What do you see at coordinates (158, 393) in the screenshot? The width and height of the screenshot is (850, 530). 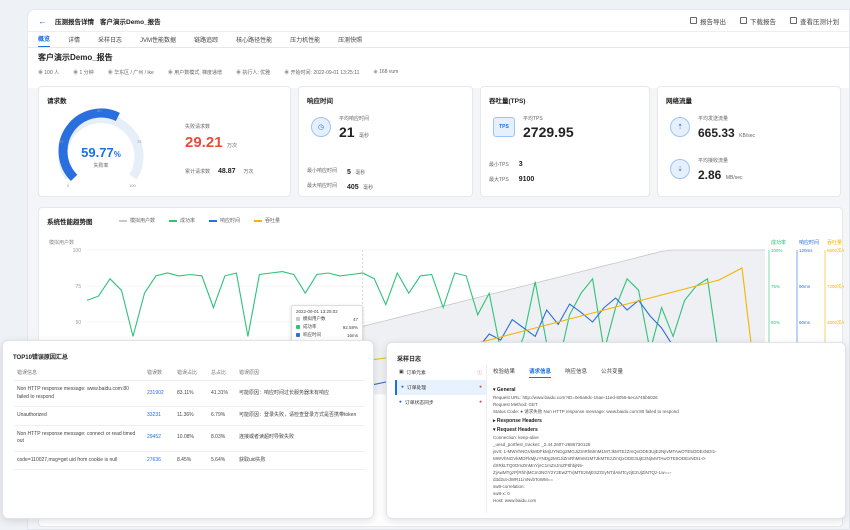 I see `error-count-link: 231902` at bounding box center [158, 393].